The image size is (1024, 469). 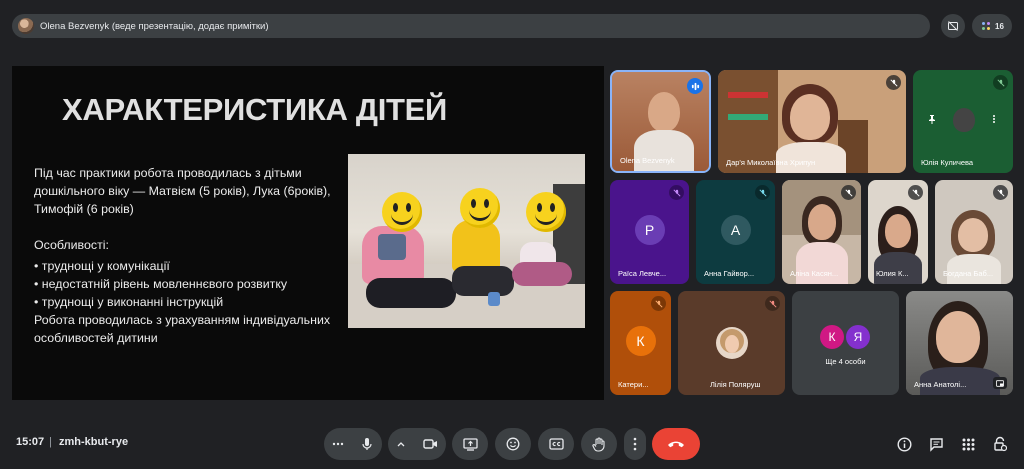 I want to click on avatar: Я, so click(x=858, y=337).